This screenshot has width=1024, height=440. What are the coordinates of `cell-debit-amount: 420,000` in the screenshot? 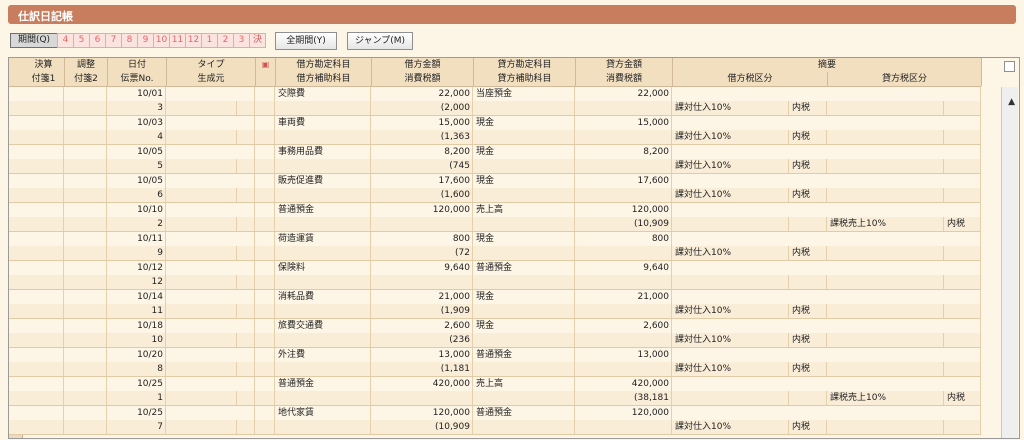 It's located at (422, 384).